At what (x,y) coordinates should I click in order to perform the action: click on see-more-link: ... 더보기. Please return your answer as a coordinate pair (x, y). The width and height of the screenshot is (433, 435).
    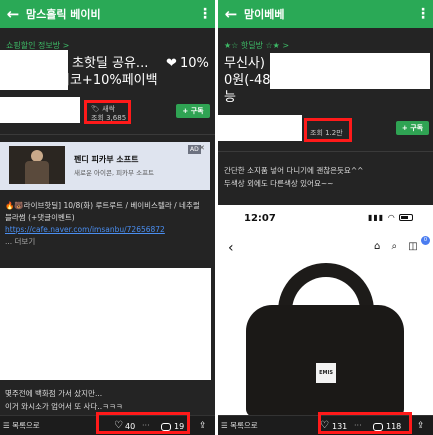
    Looking at the image, I should click on (20, 242).